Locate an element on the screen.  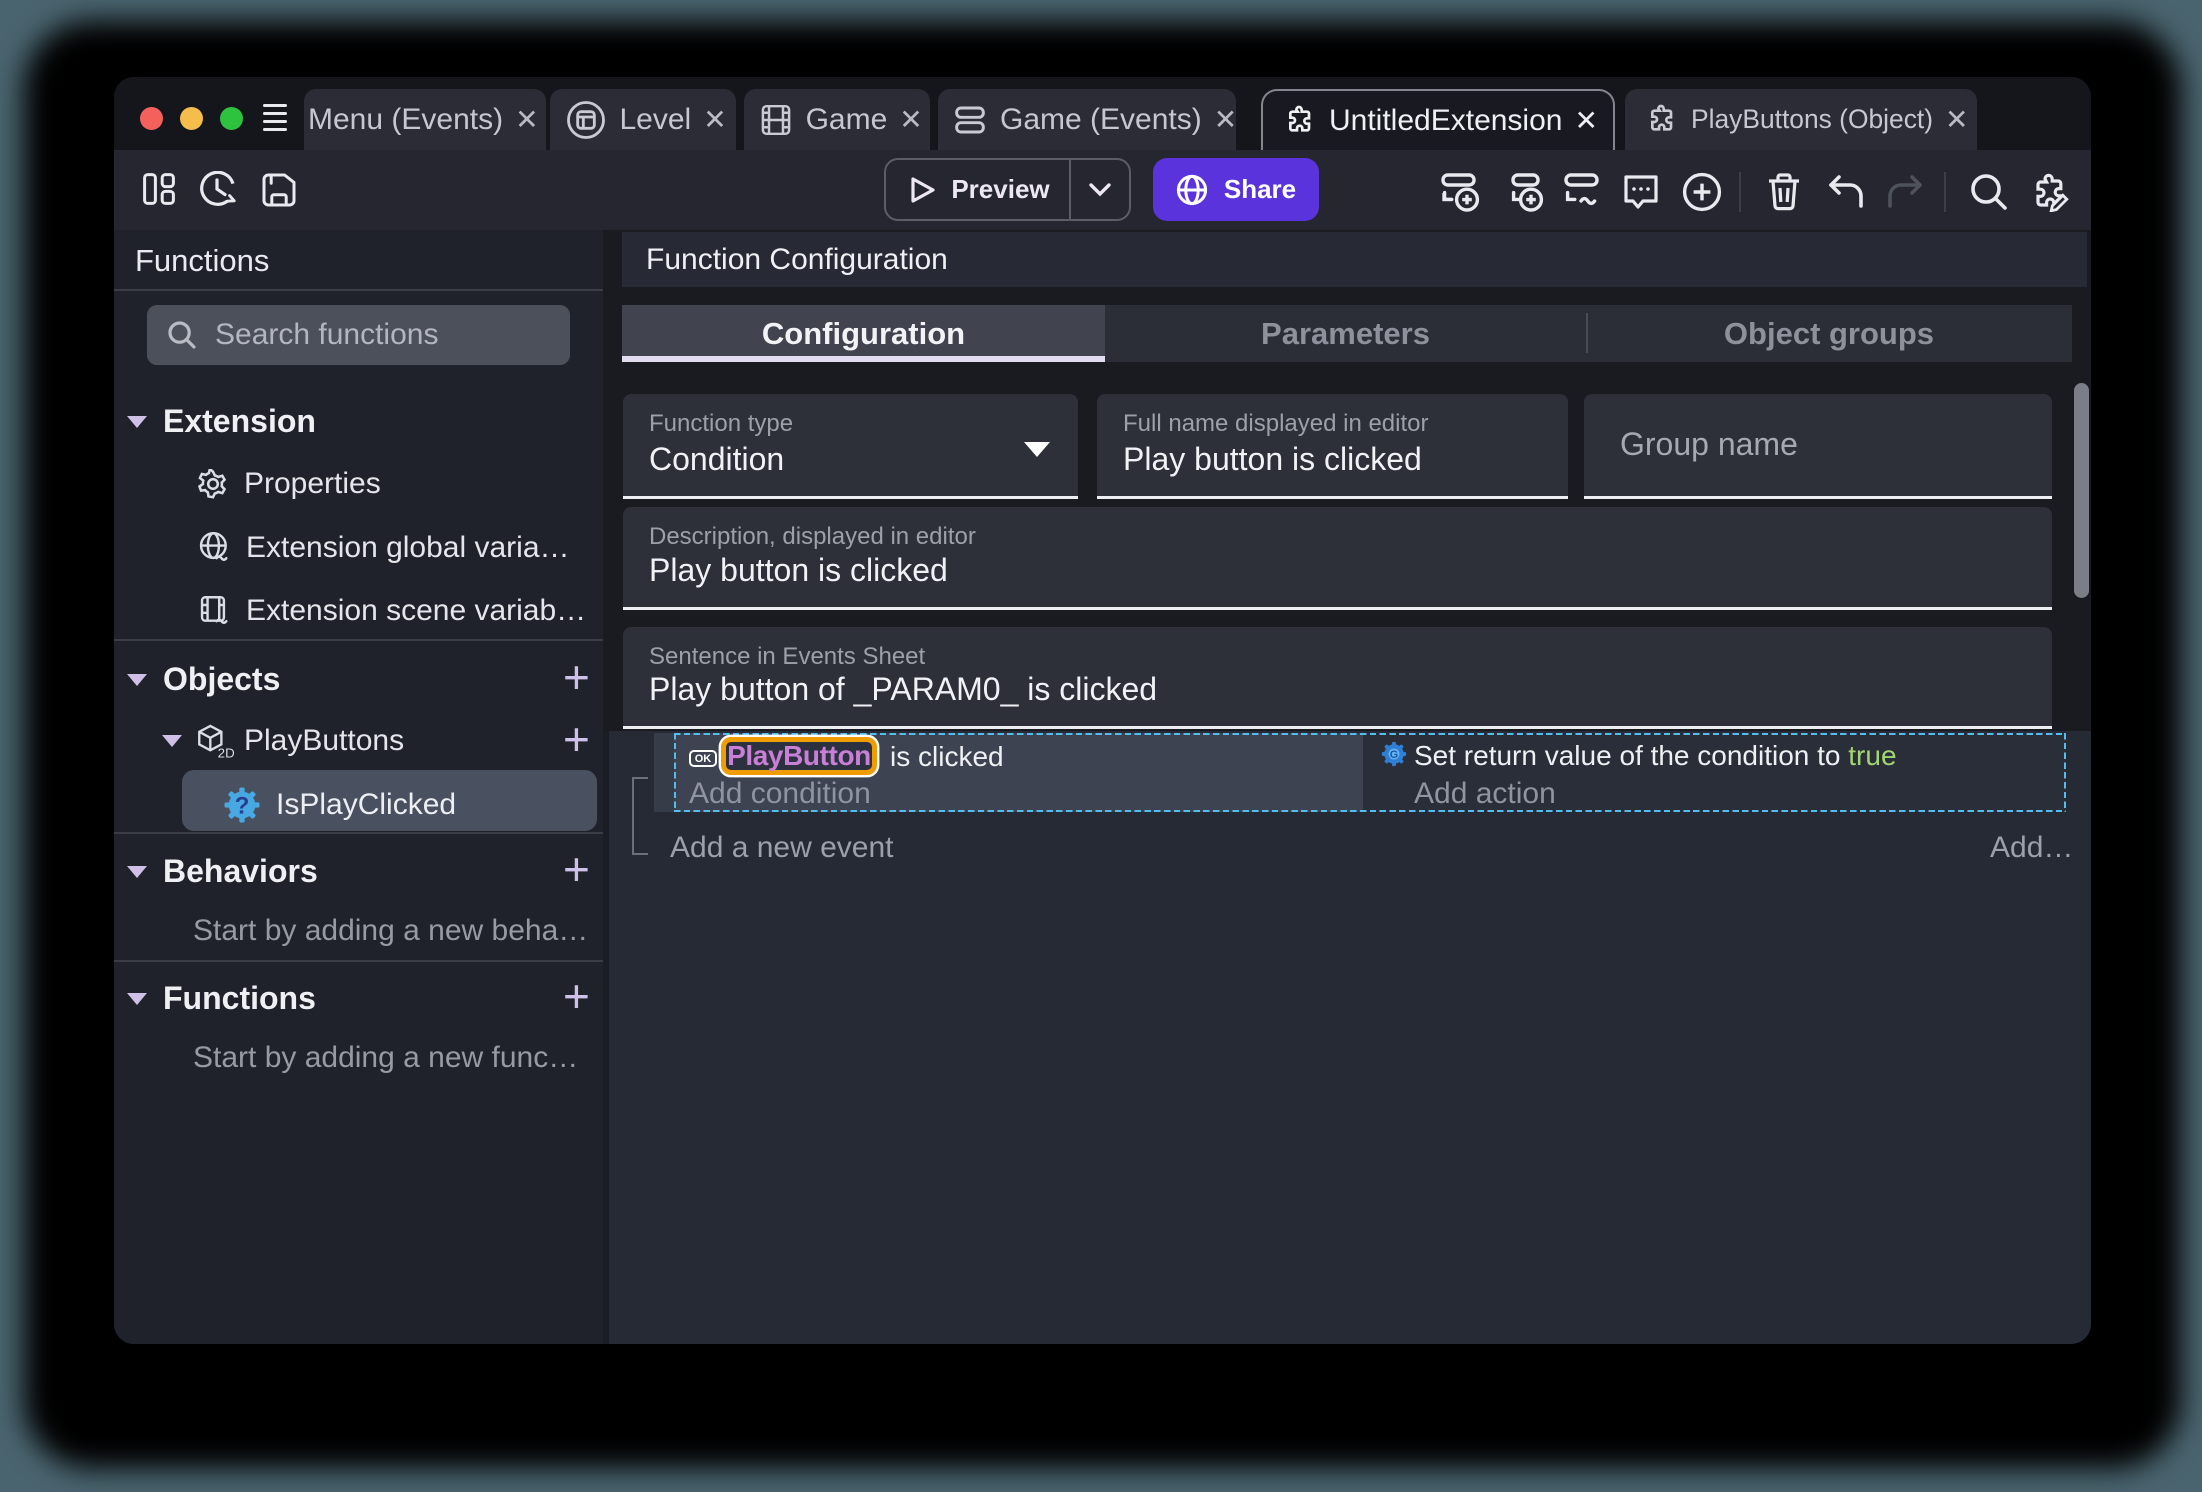
svg-text: 2D is located at coordinates (226, 752).